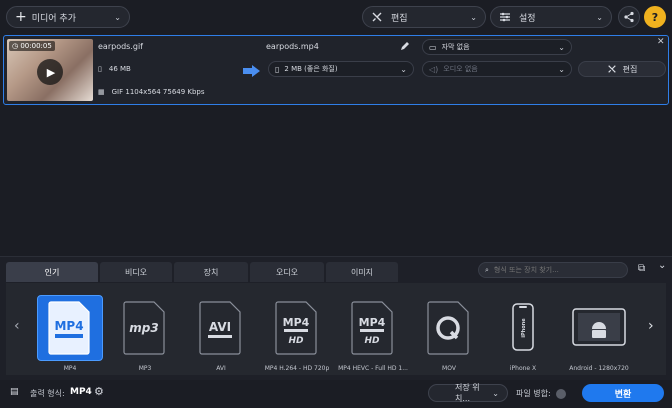  What do you see at coordinates (661, 42) in the screenshot?
I see `remove-file-icon: ✕` at bounding box center [661, 42].